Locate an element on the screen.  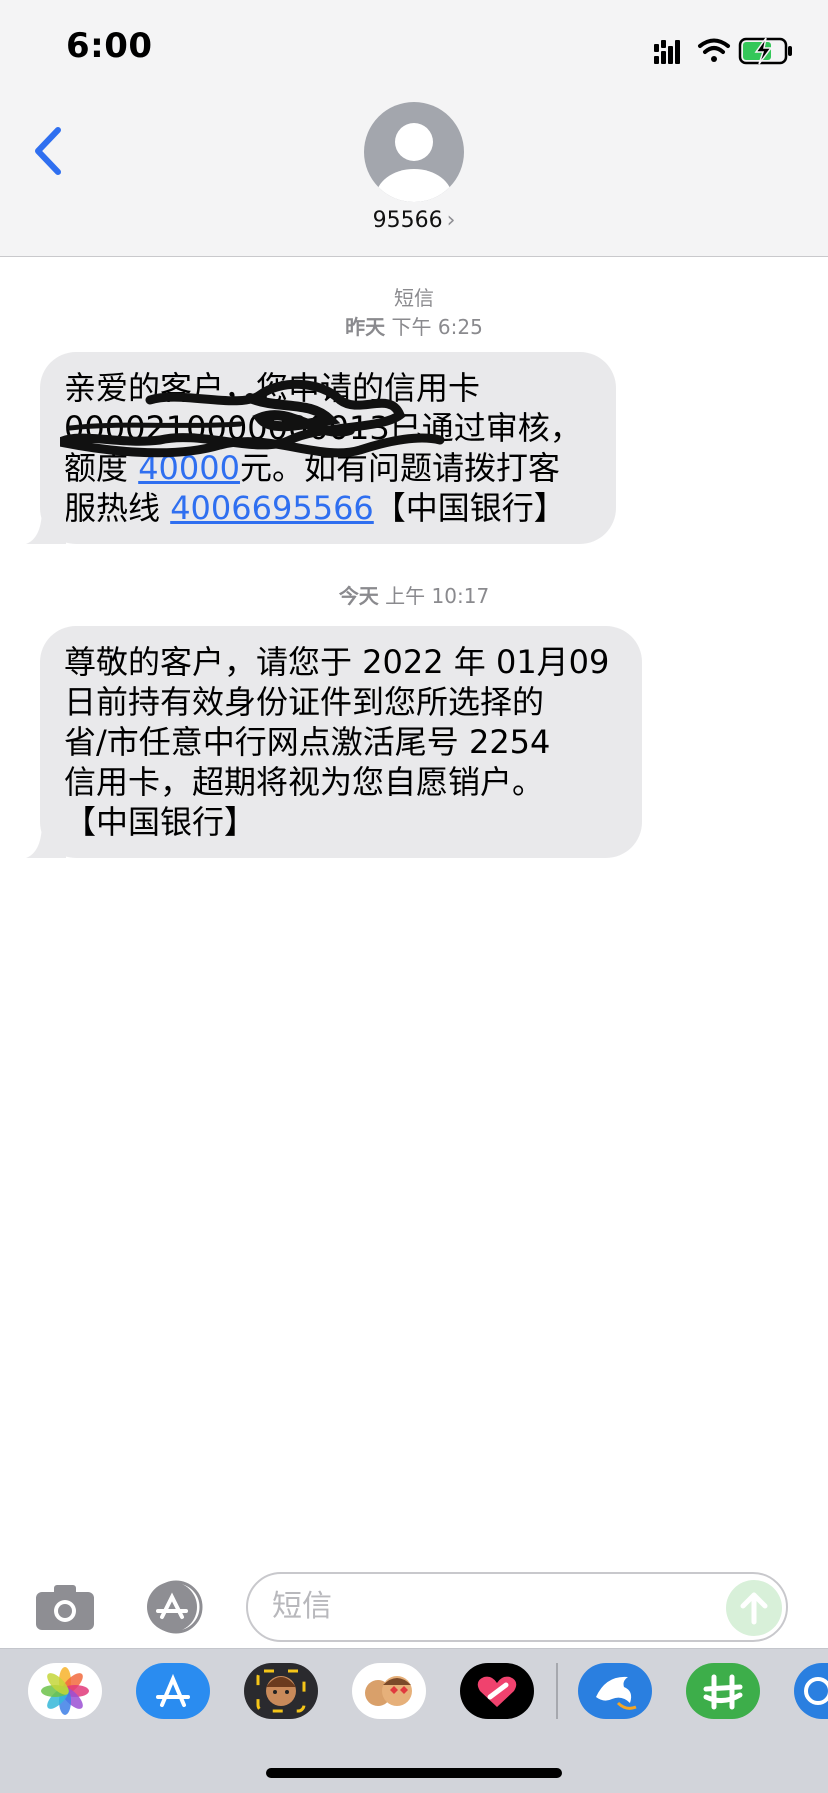
digital-touch-icon is located at coordinates (497, 1691).